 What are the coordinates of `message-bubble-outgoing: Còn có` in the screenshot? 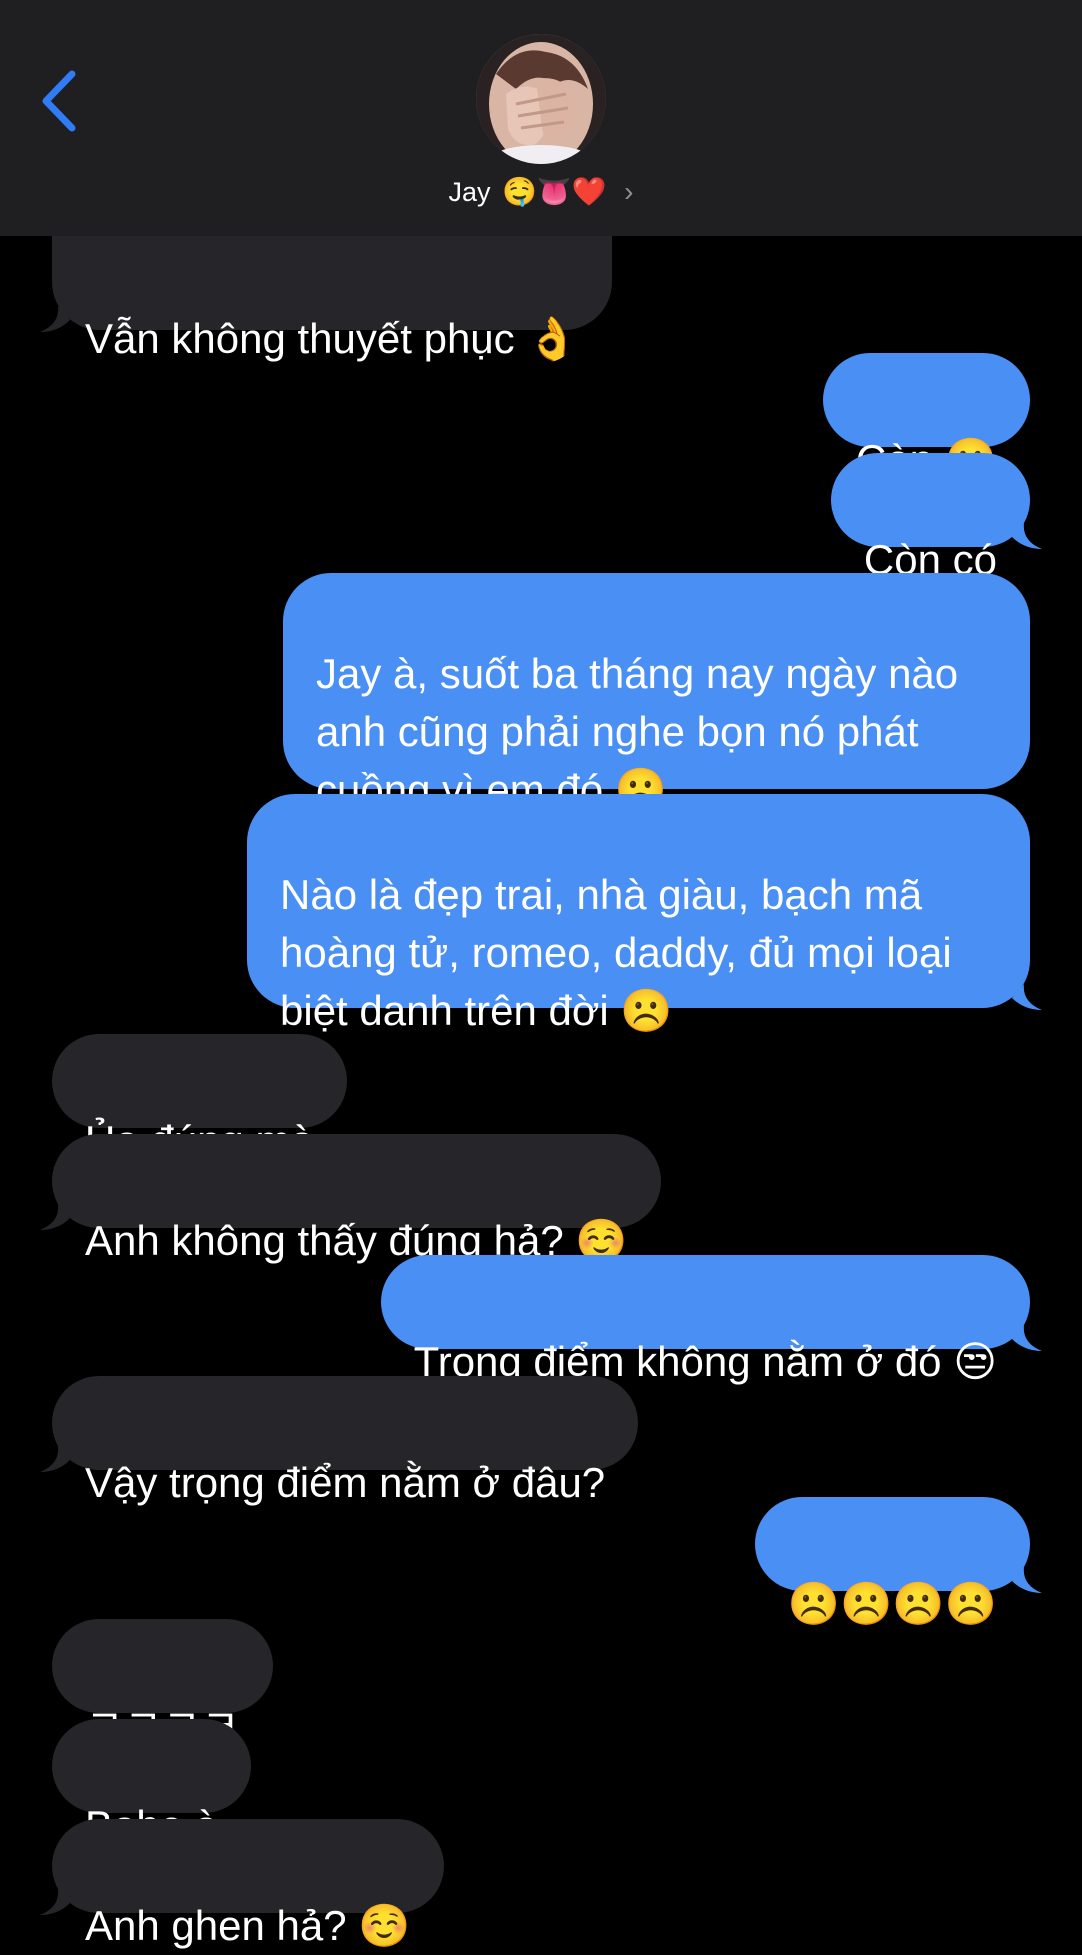 It's located at (930, 518).